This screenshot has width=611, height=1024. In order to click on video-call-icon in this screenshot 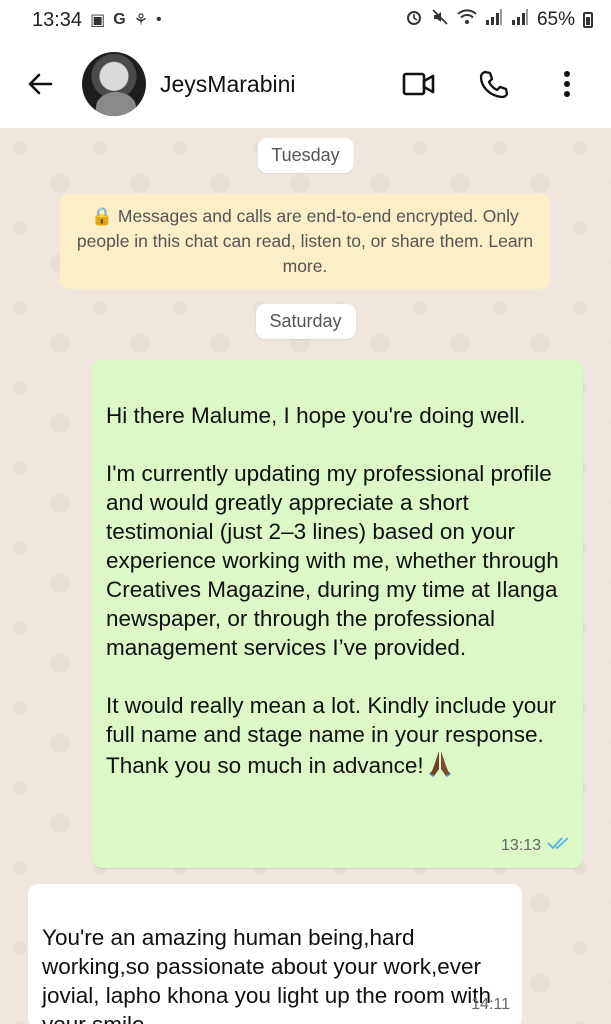, I will do `click(419, 84)`.